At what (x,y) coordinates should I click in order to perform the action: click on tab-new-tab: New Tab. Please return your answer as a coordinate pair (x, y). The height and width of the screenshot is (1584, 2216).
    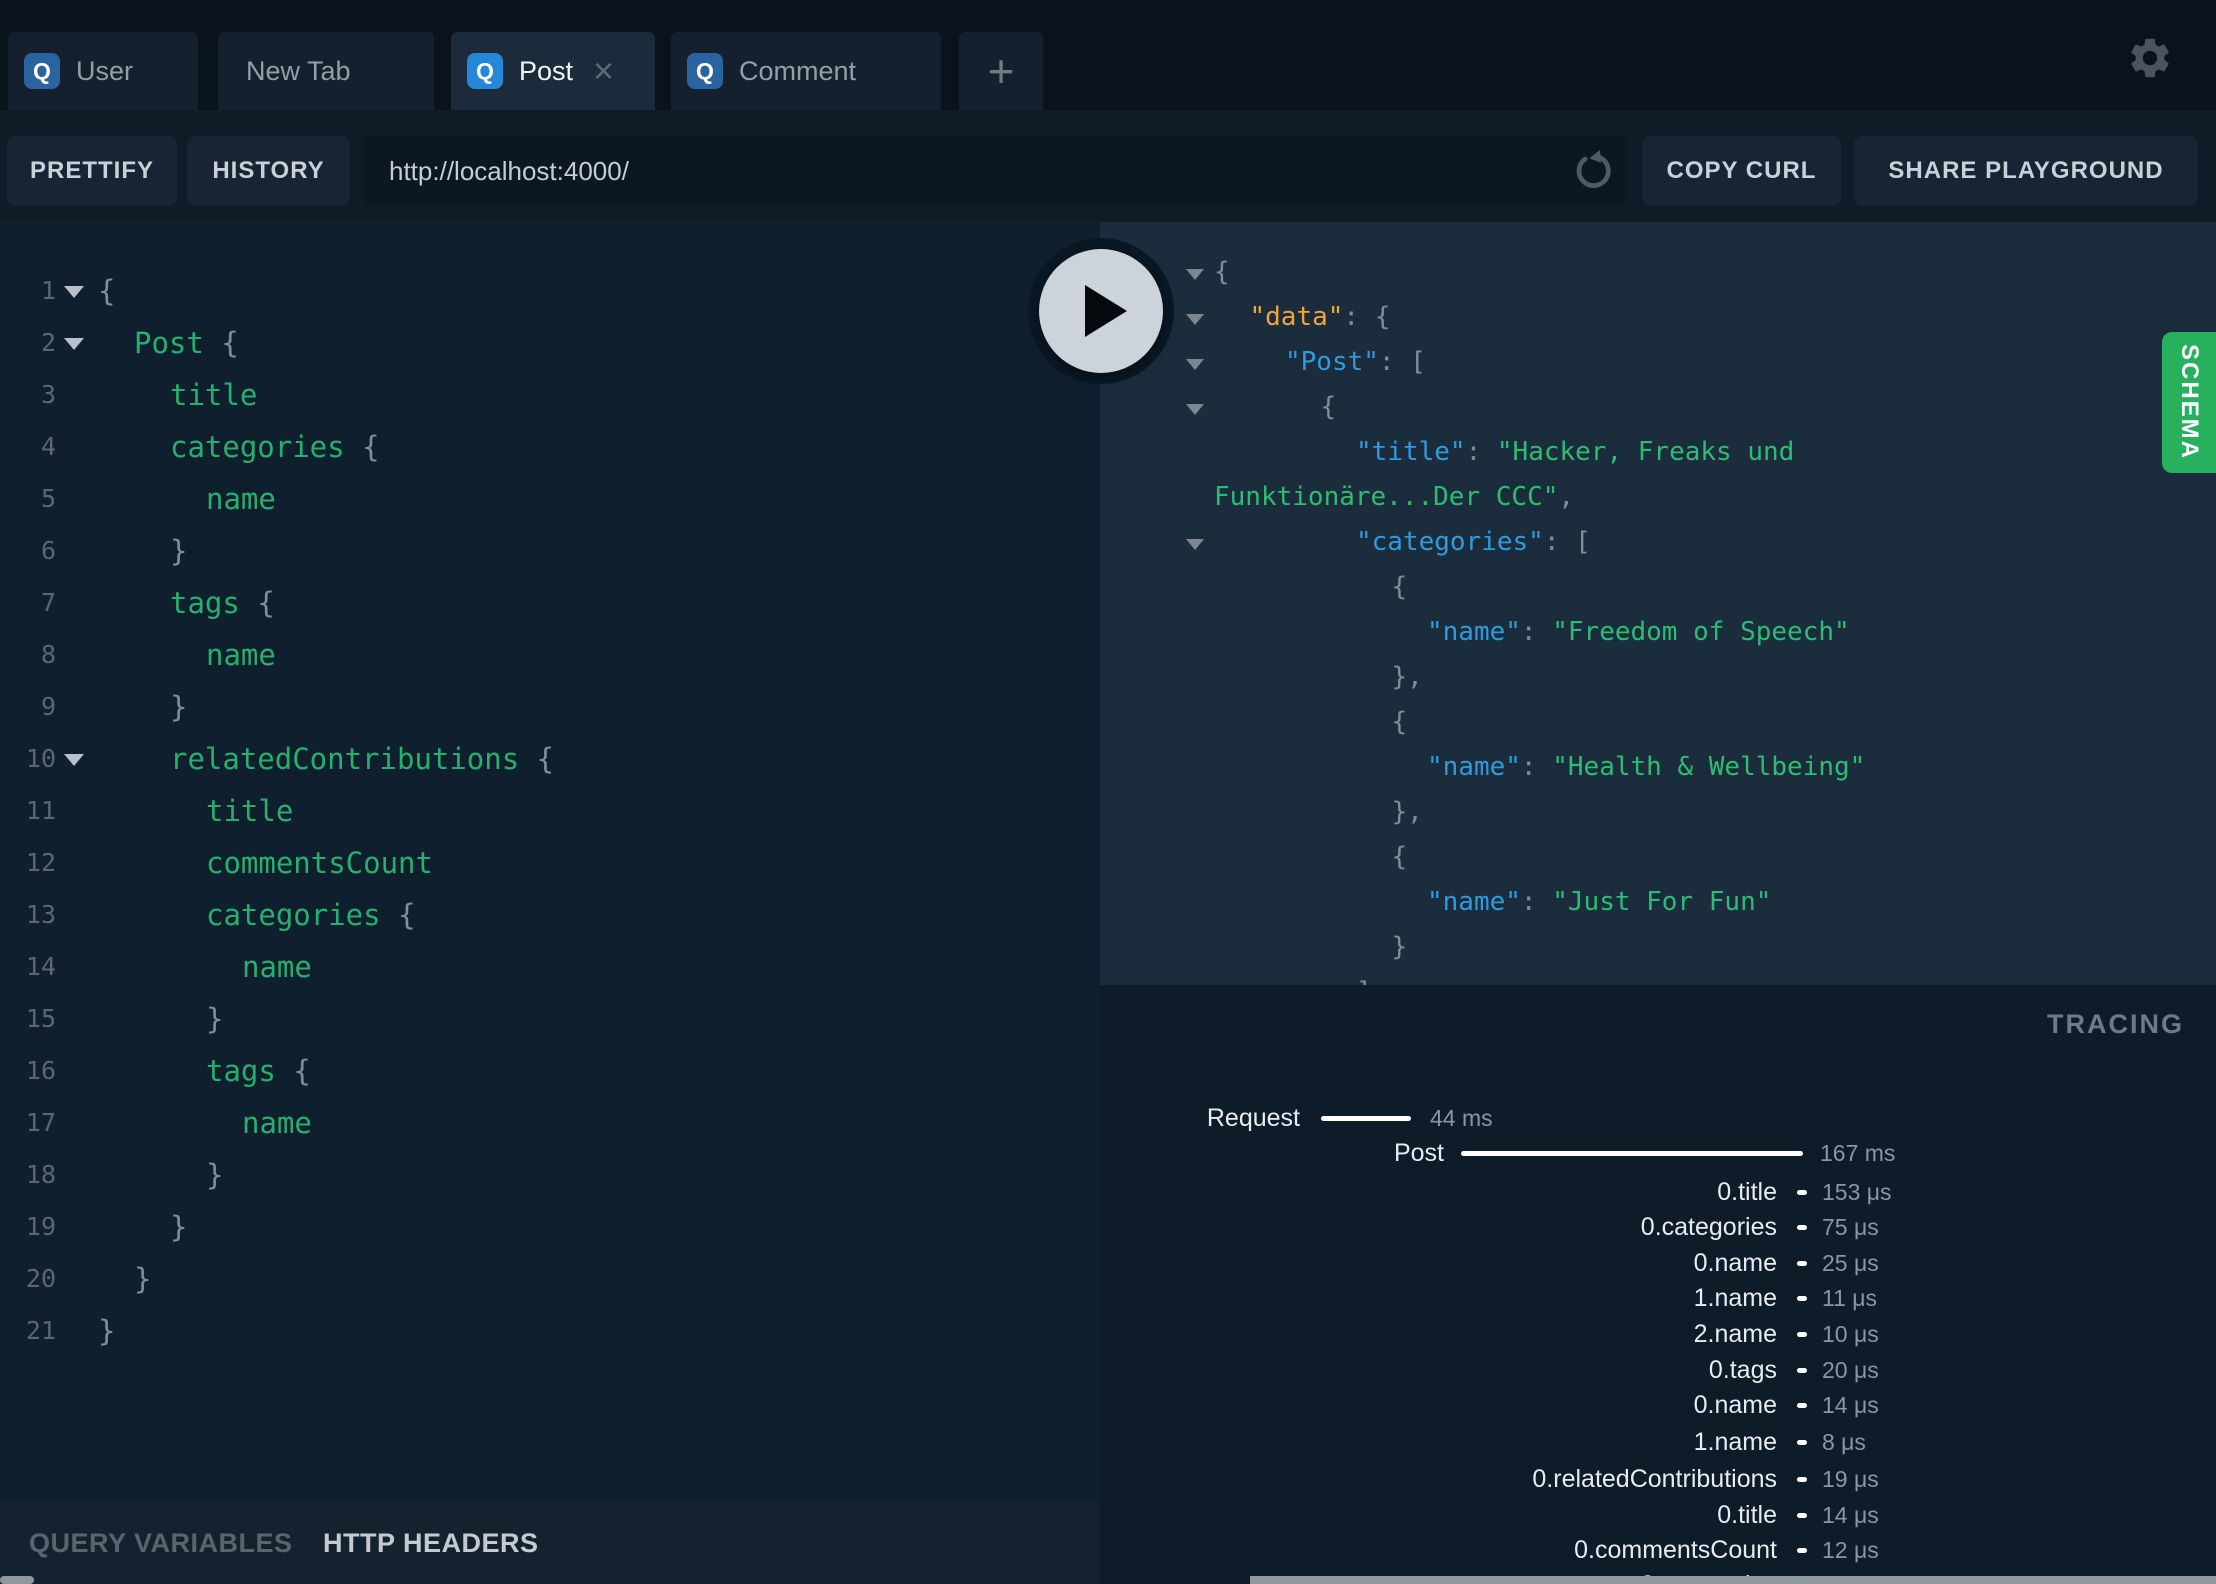
    Looking at the image, I should click on (326, 71).